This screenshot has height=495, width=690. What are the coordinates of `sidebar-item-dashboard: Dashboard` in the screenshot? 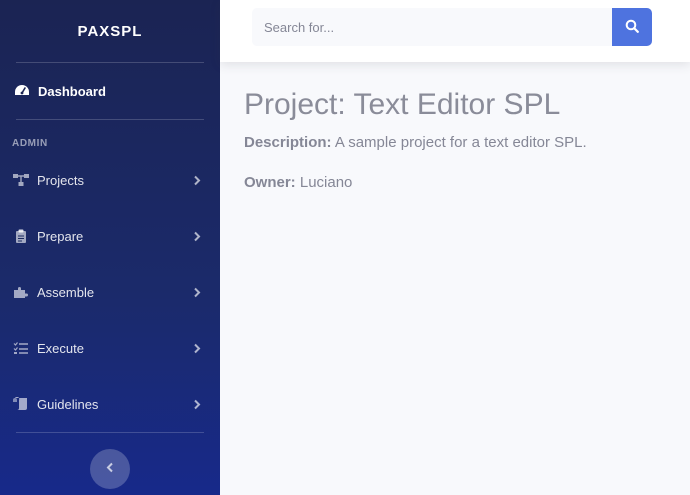 It's located at (110, 91).